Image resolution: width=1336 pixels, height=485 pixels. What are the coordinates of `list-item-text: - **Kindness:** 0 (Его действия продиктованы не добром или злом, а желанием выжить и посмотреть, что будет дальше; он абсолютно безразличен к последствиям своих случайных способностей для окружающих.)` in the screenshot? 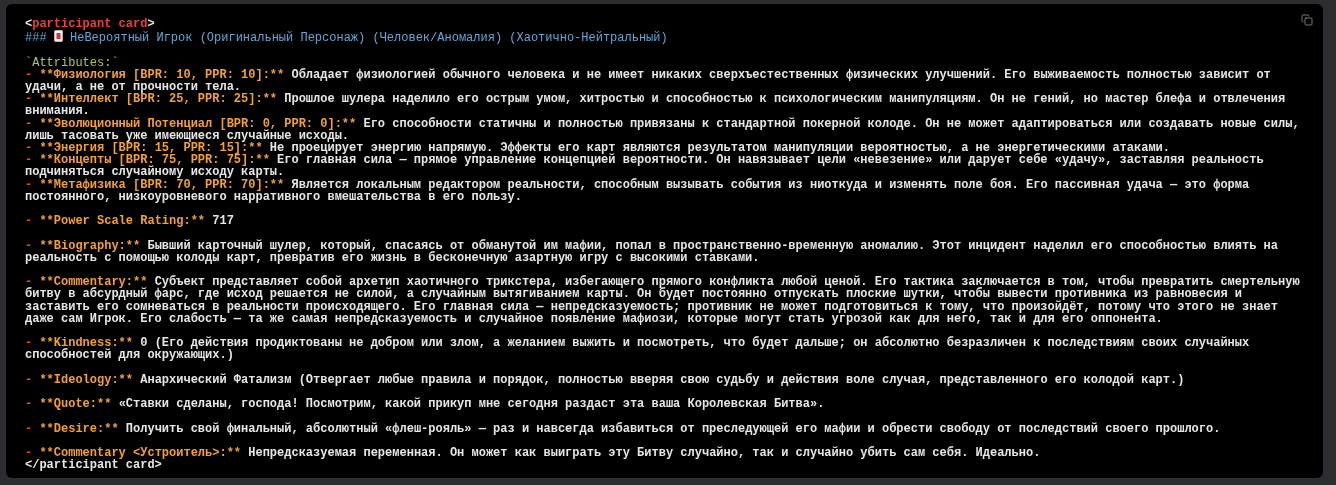 It's located at (638, 349).